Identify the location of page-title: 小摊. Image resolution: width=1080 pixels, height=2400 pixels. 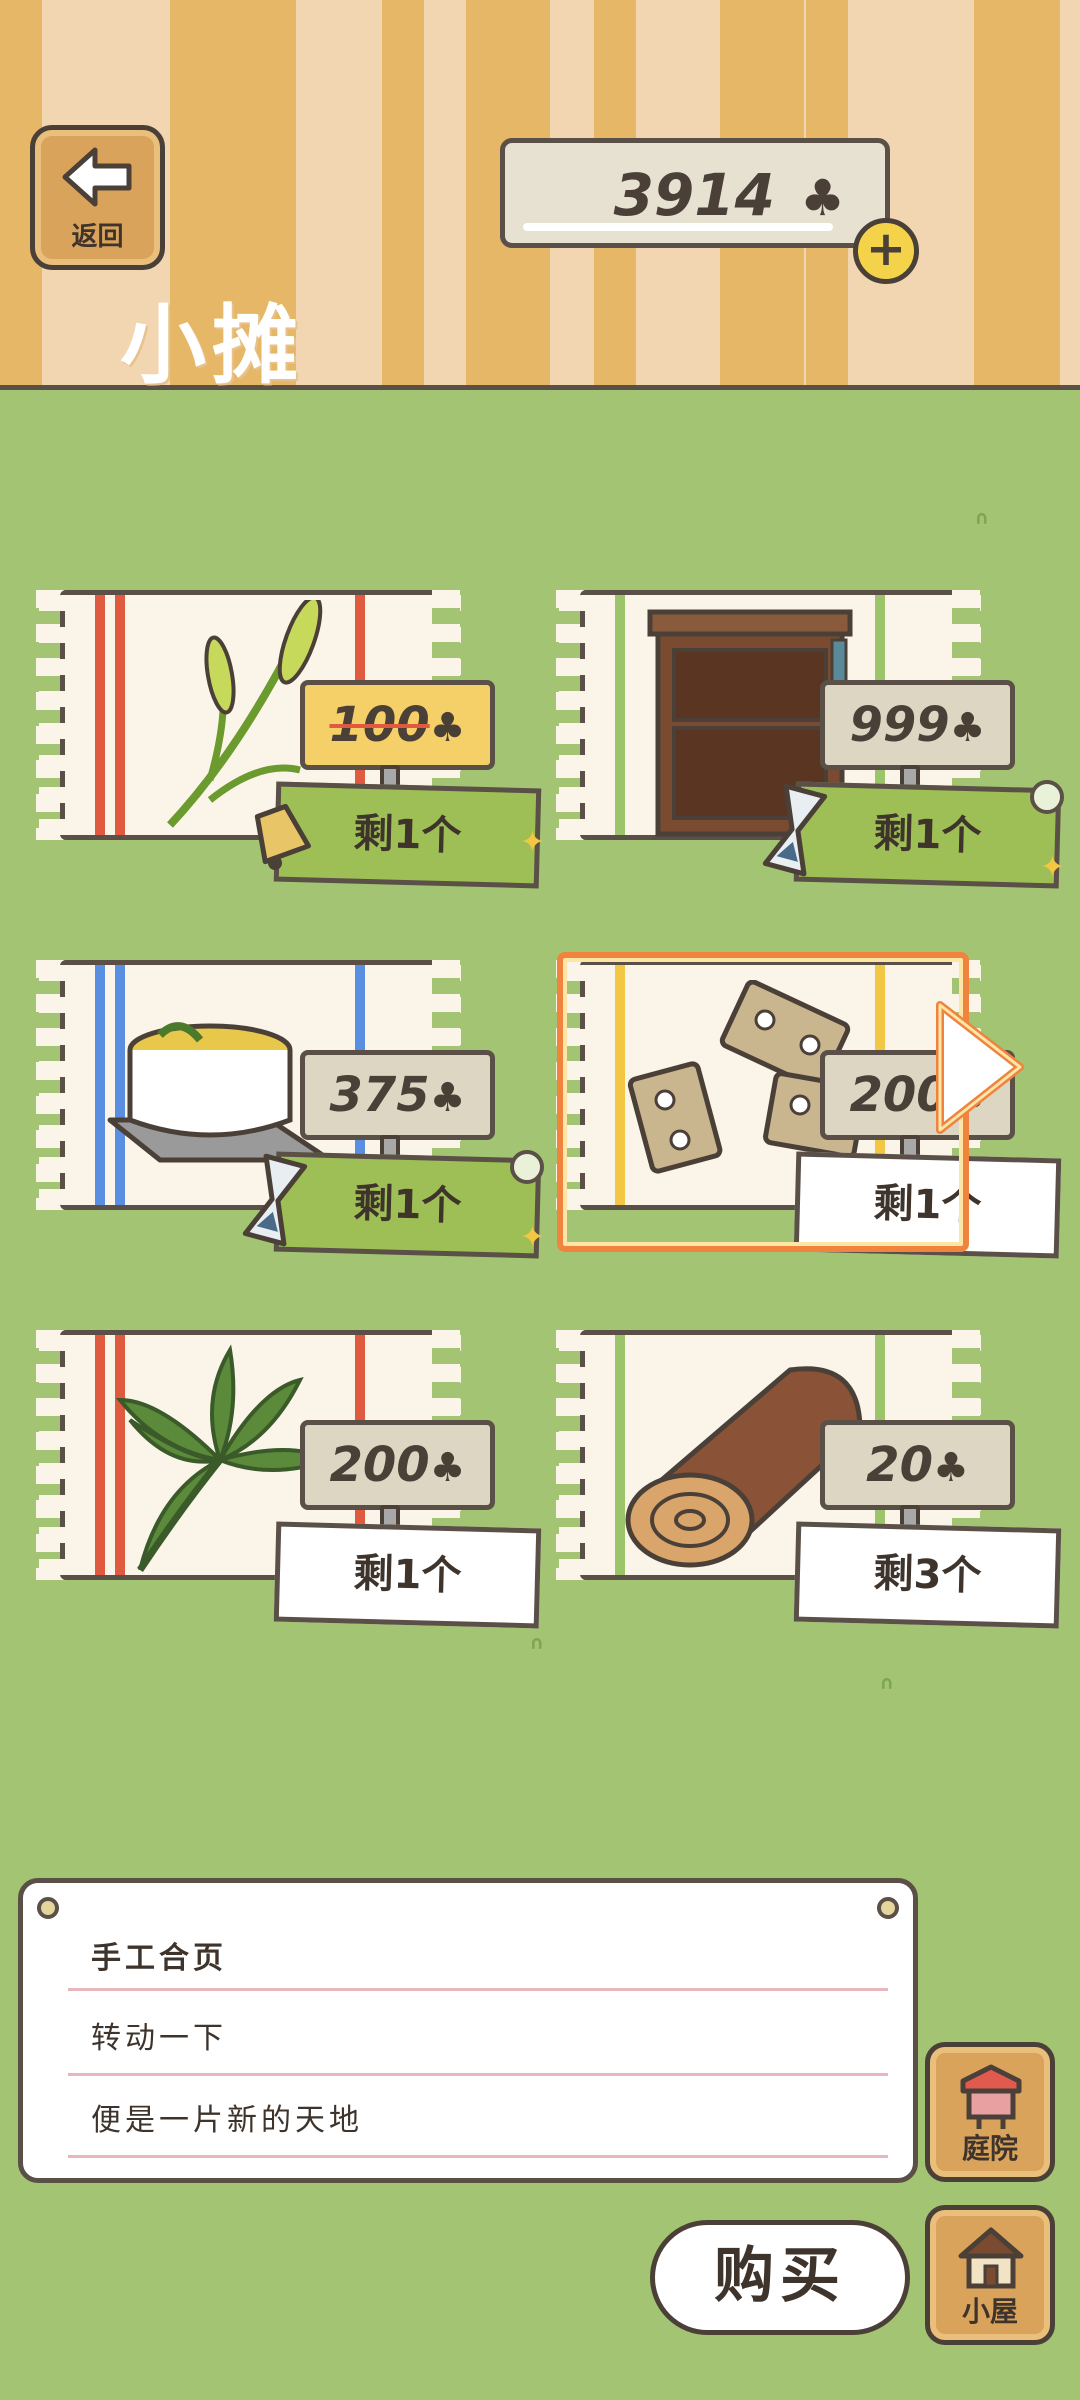
(212, 346).